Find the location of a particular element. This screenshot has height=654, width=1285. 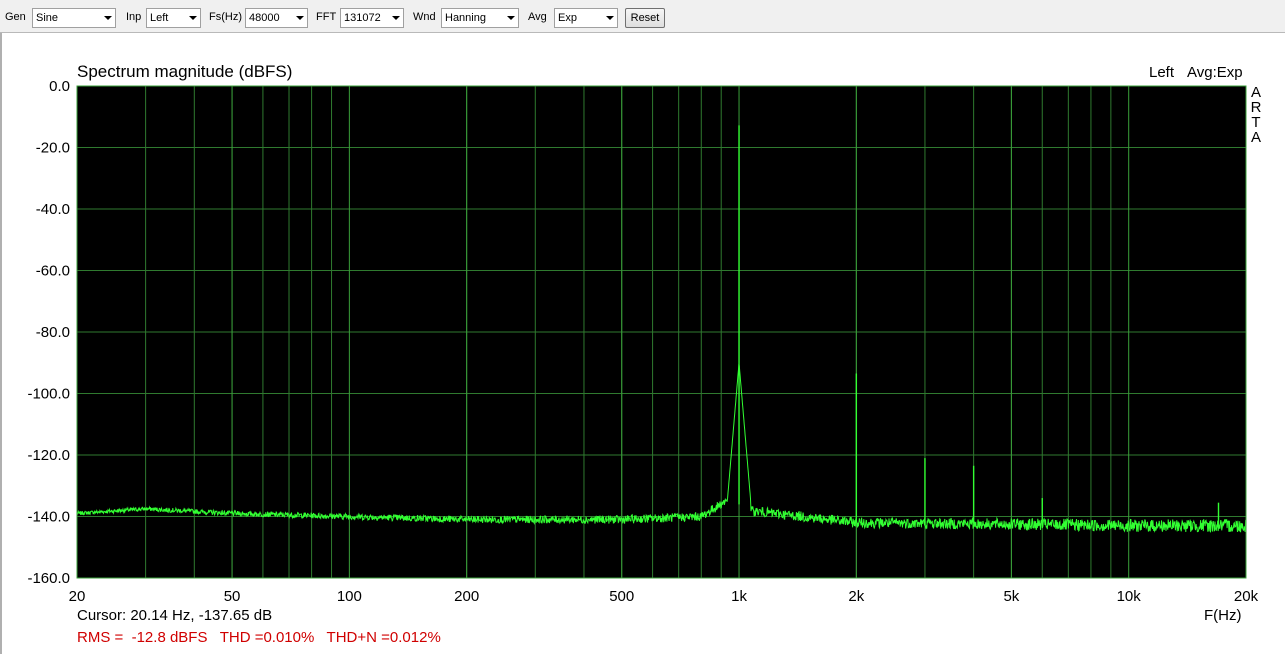

input-value: Left is located at coordinates (159, 18).